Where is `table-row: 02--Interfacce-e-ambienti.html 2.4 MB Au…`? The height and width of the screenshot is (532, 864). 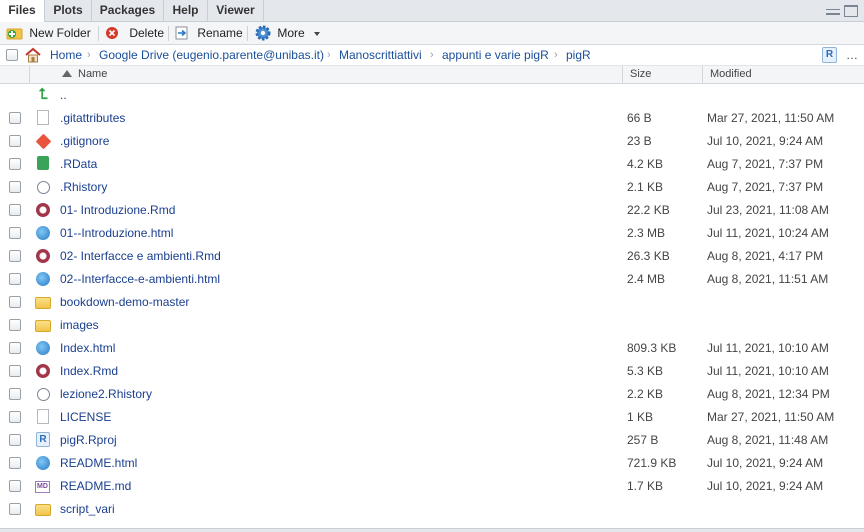 table-row: 02--Interfacce-e-ambienti.html 2.4 MB Au… is located at coordinates (432, 279).